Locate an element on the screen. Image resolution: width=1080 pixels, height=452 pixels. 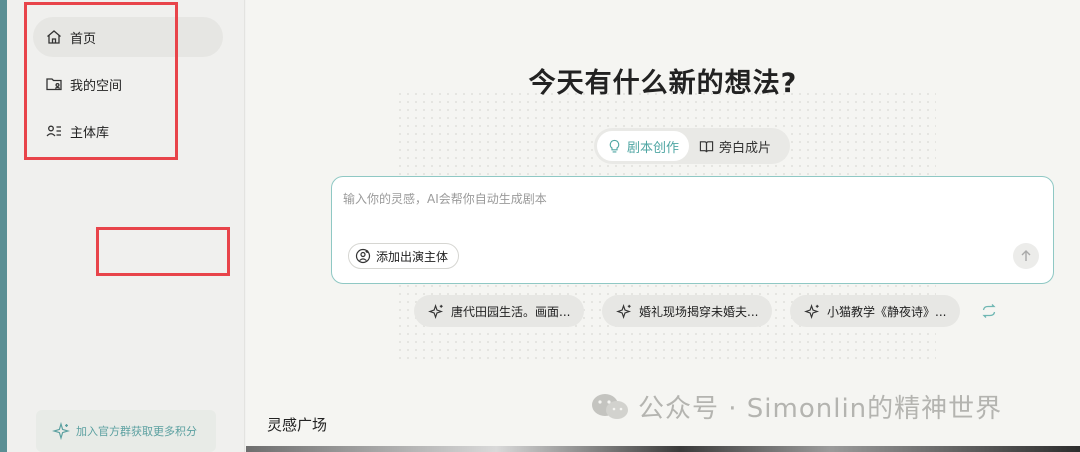
inspiration-thumbnails-strip is located at coordinates (663, 449).